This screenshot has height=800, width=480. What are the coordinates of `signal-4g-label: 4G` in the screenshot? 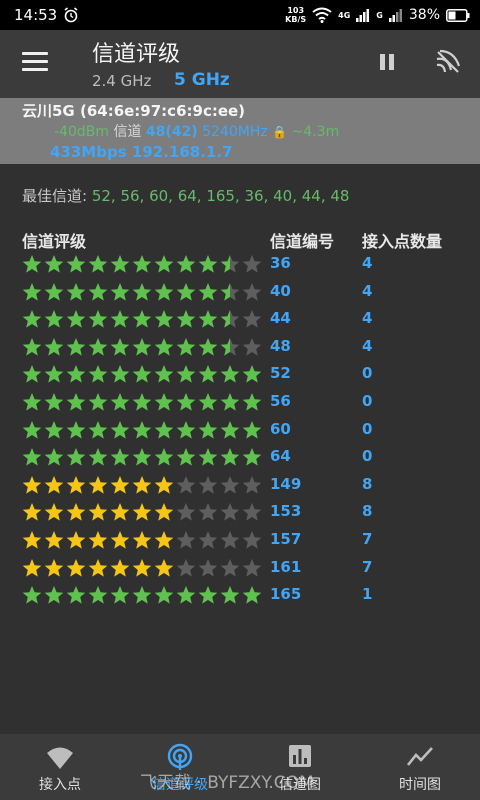 It's located at (344, 15).